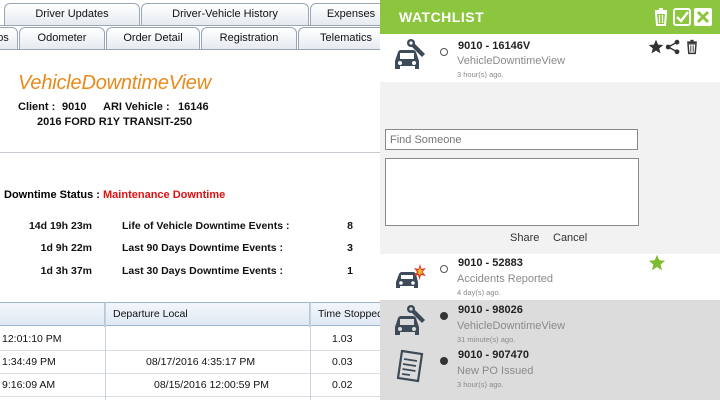 This screenshot has height=400, width=720. I want to click on metric-duration: 1d 3h 37m, so click(66, 271).